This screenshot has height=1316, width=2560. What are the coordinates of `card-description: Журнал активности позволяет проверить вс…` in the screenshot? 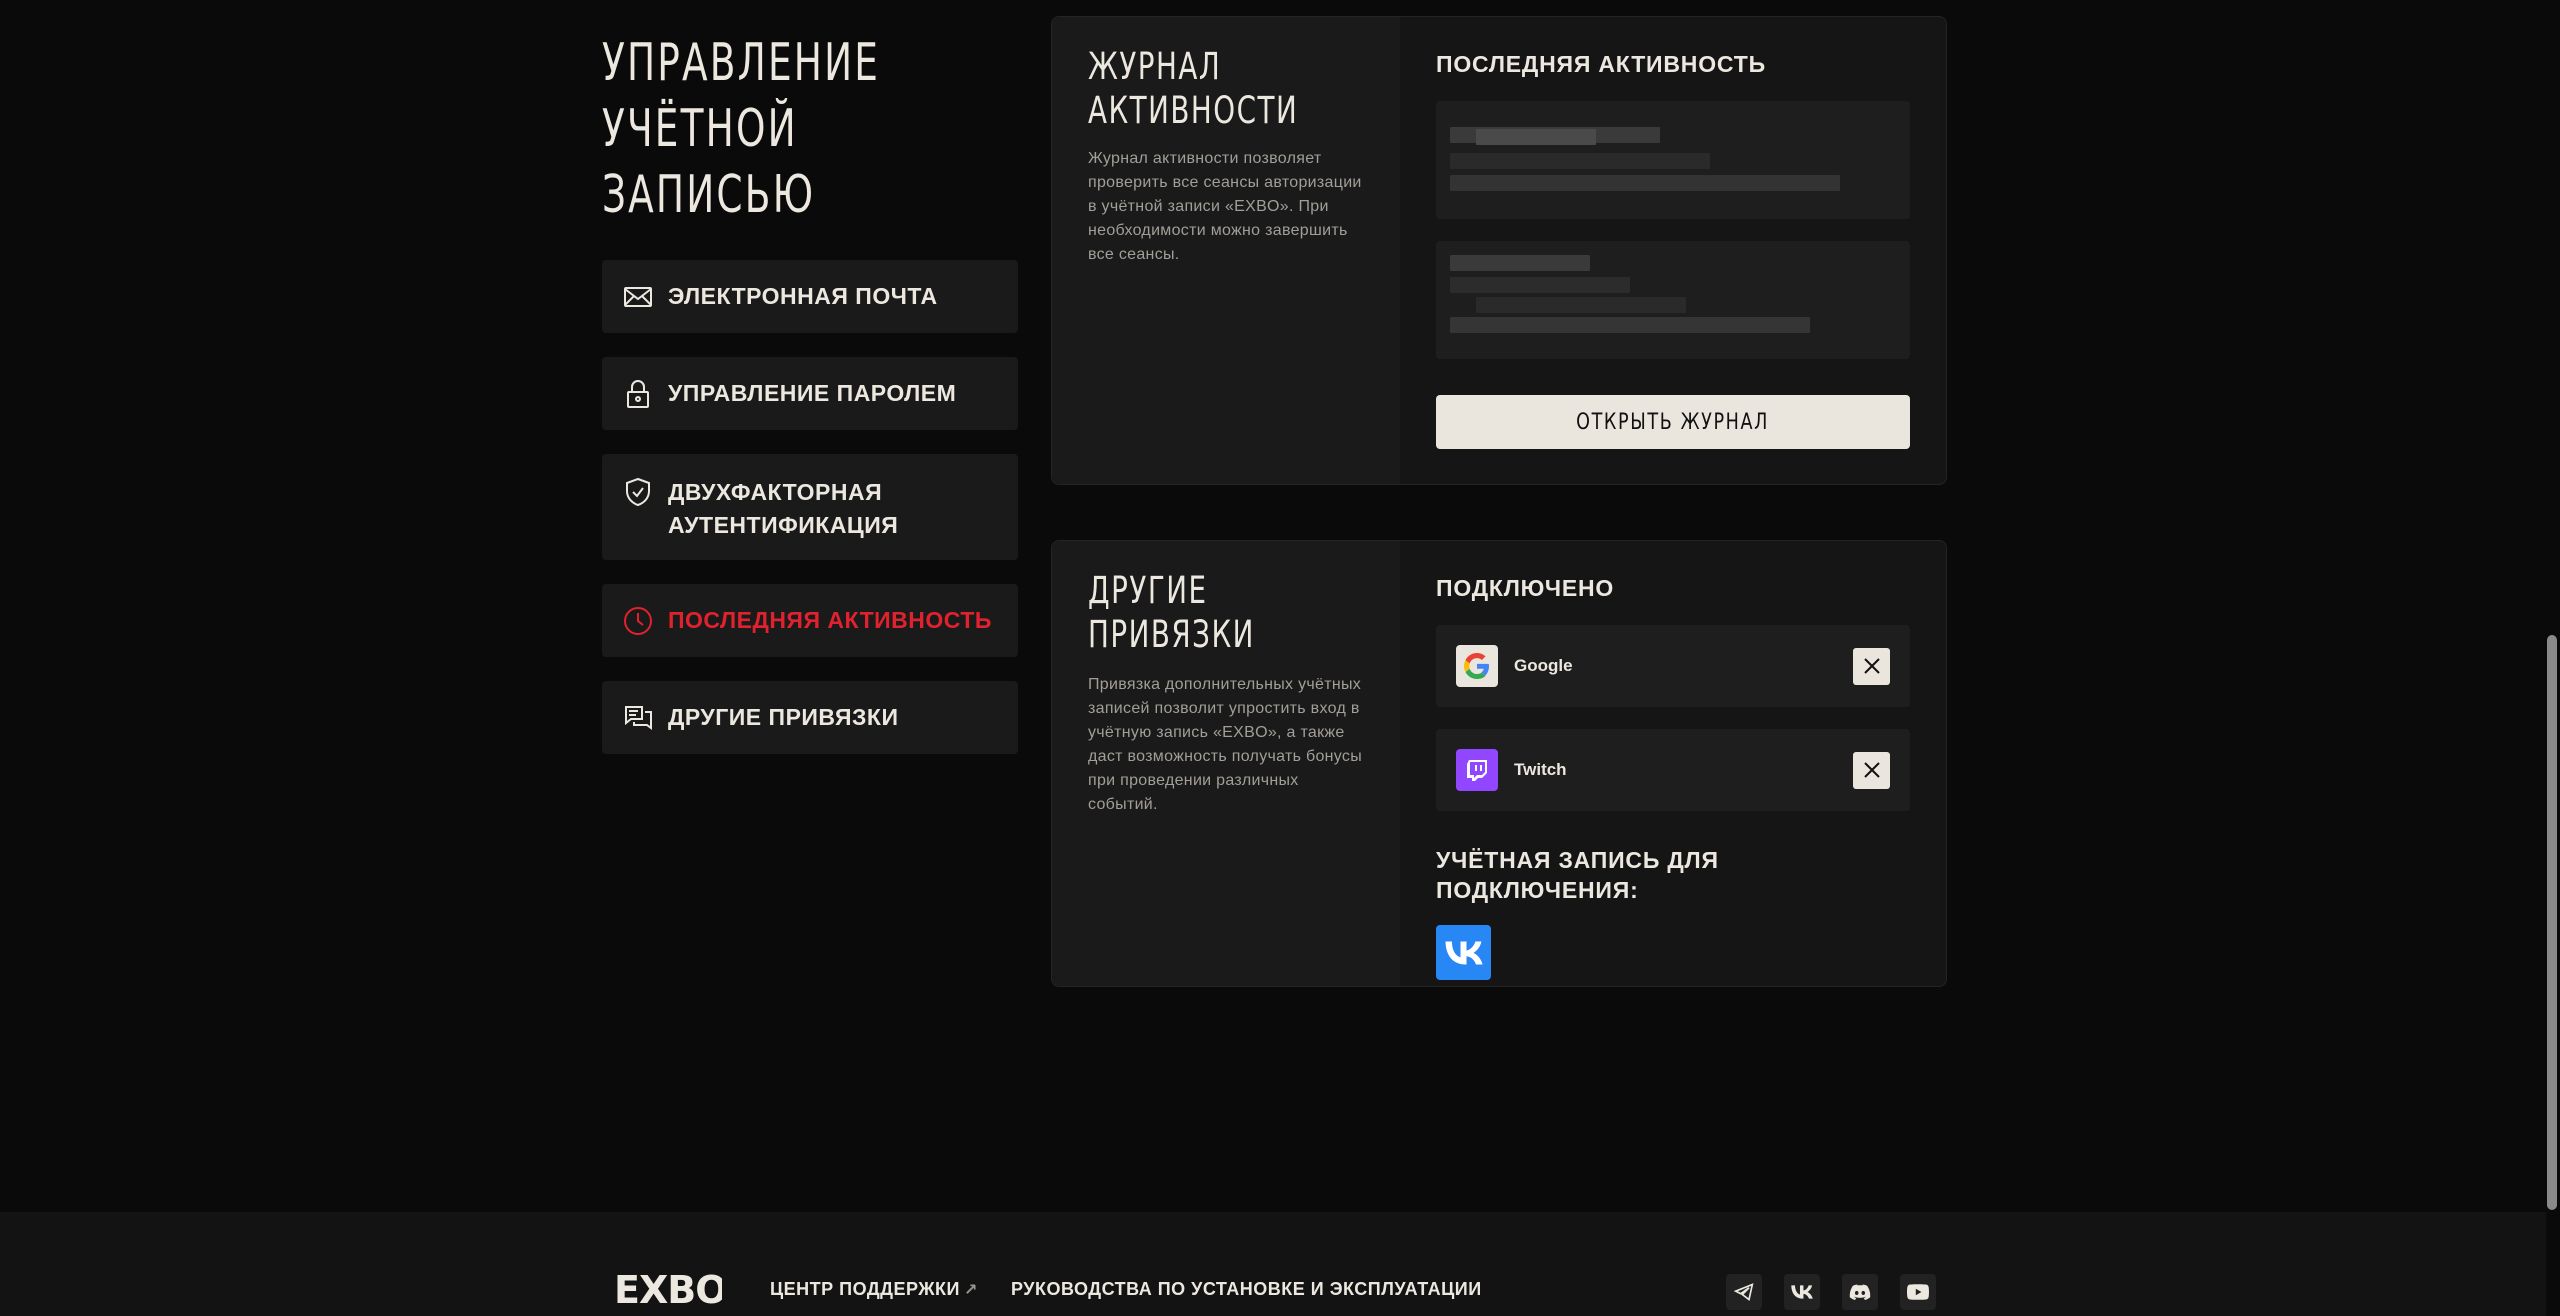 It's located at (1225, 206).